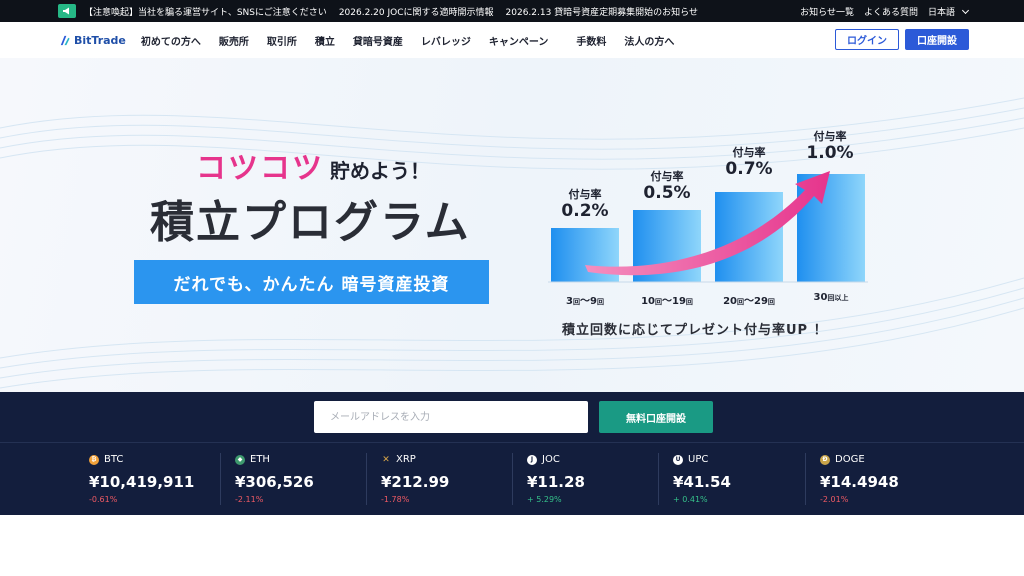  I want to click on notice-item: 2026.2.20 JOCに関する適時開示情報, so click(416, 11).